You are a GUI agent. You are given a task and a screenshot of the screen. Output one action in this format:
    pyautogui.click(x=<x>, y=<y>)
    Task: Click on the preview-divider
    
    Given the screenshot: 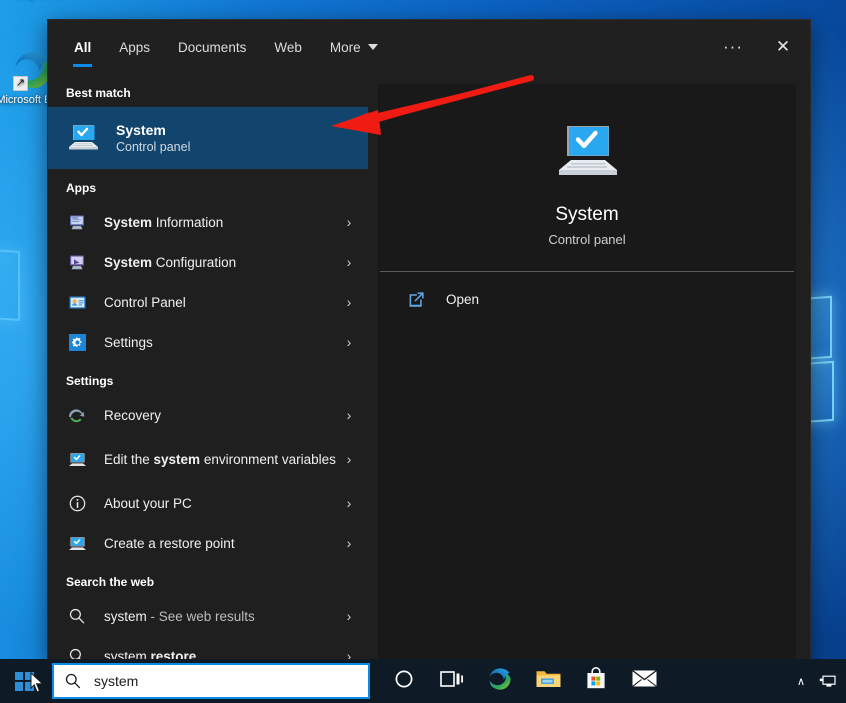 What is the action you would take?
    pyautogui.click(x=587, y=271)
    